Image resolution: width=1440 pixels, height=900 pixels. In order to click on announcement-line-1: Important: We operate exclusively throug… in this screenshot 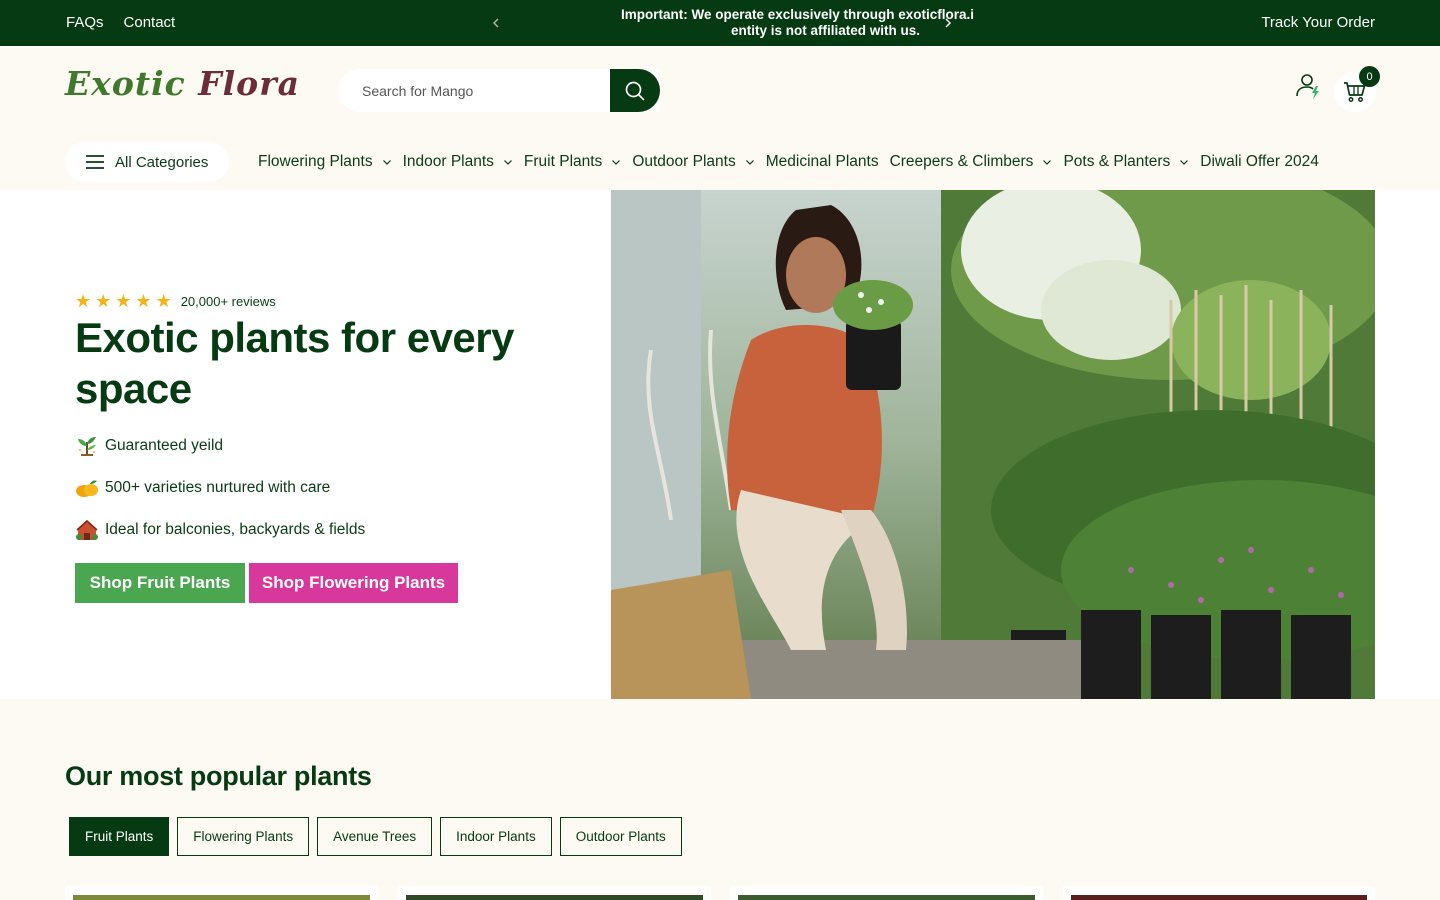, I will do `click(797, 14)`.